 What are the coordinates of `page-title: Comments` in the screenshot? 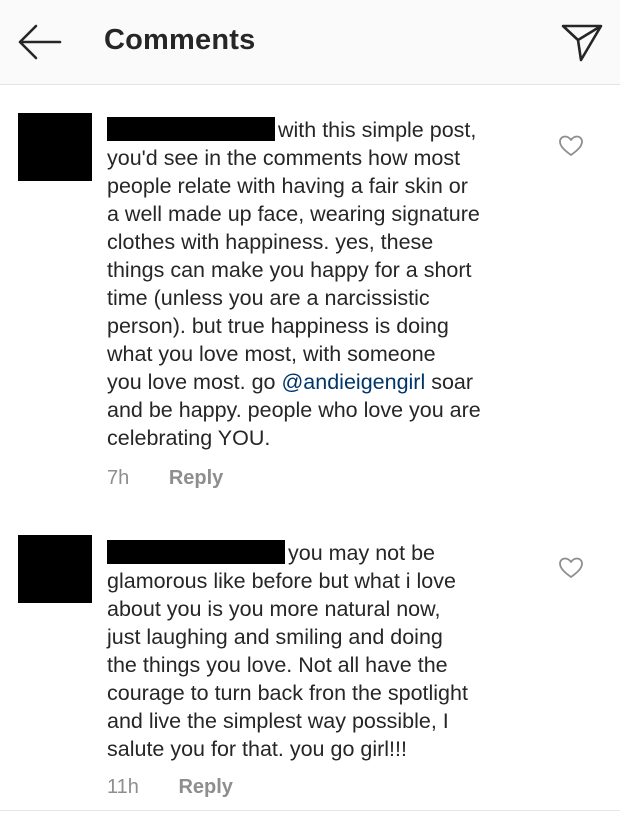 It's located at (180, 40).